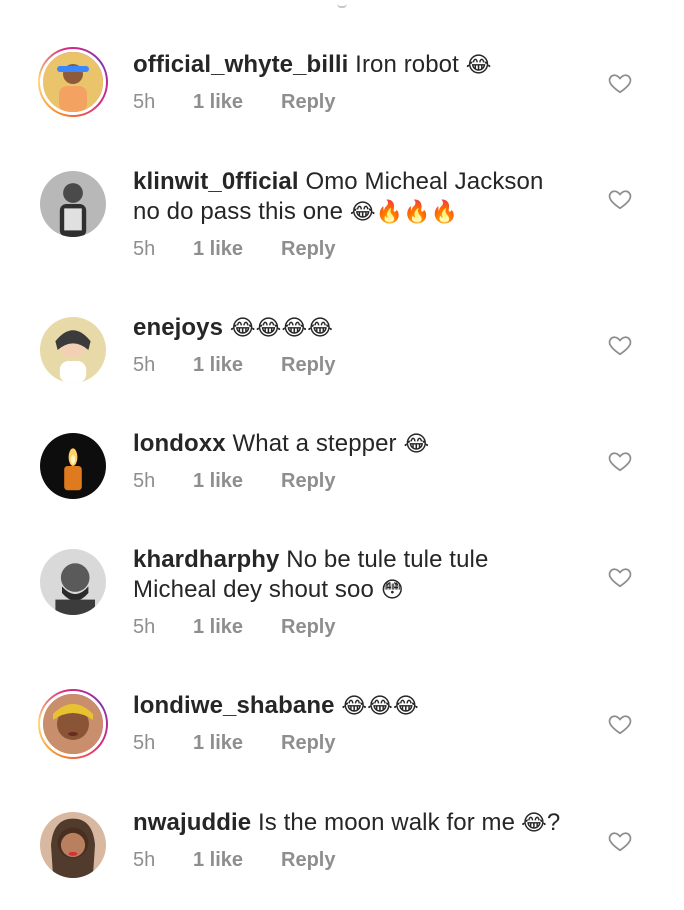 This screenshot has height=910, width=684. I want to click on comment-username: nwajuddie, so click(192, 822).